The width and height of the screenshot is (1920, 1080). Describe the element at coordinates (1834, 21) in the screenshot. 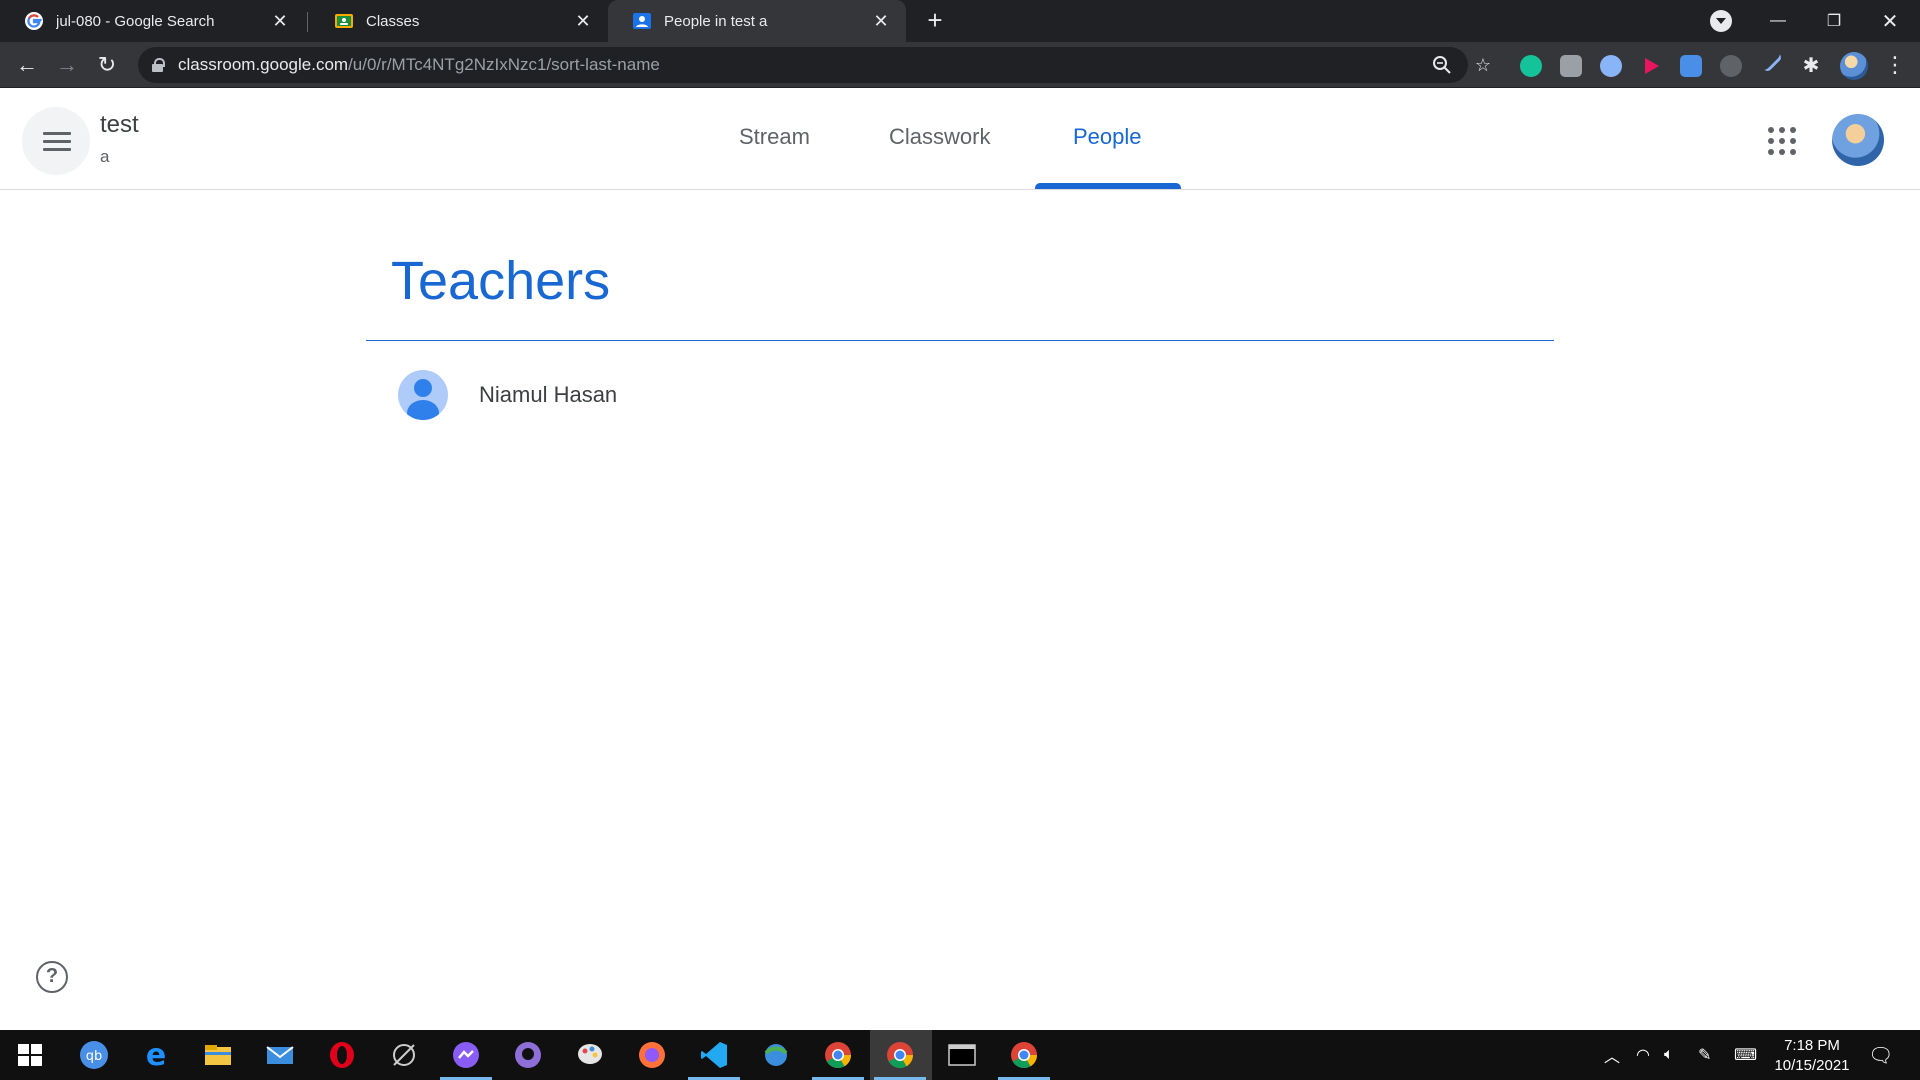

I see `restore-icon: ❐` at that location.